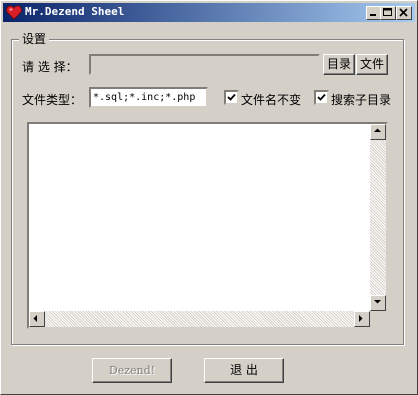 The image size is (418, 395). What do you see at coordinates (378, 319) in the screenshot?
I see `scrollbar-corner` at bounding box center [378, 319].